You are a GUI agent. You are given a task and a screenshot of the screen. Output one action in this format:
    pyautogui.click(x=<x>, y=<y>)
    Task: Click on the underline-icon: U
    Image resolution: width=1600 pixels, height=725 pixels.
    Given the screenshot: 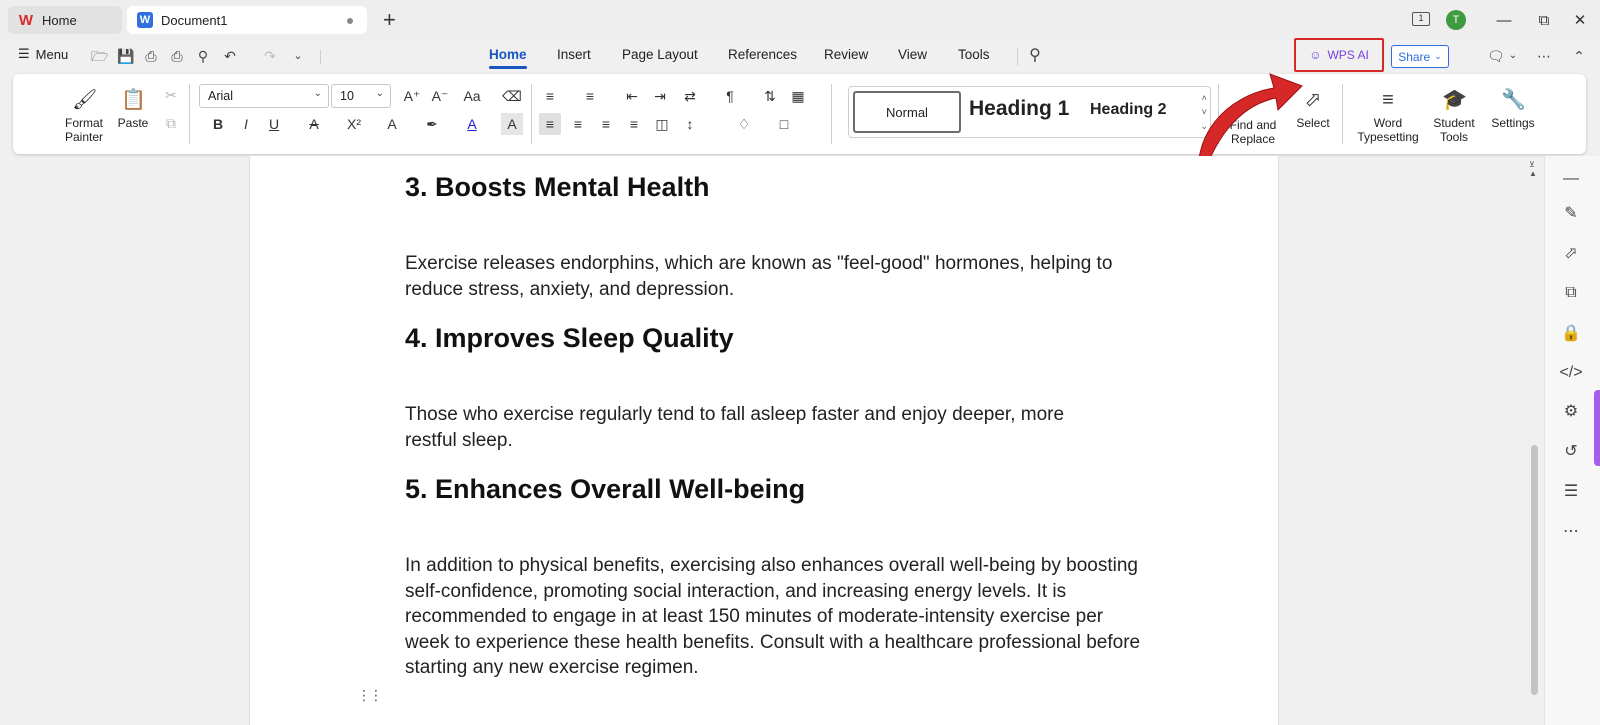 What is the action you would take?
    pyautogui.click(x=274, y=124)
    